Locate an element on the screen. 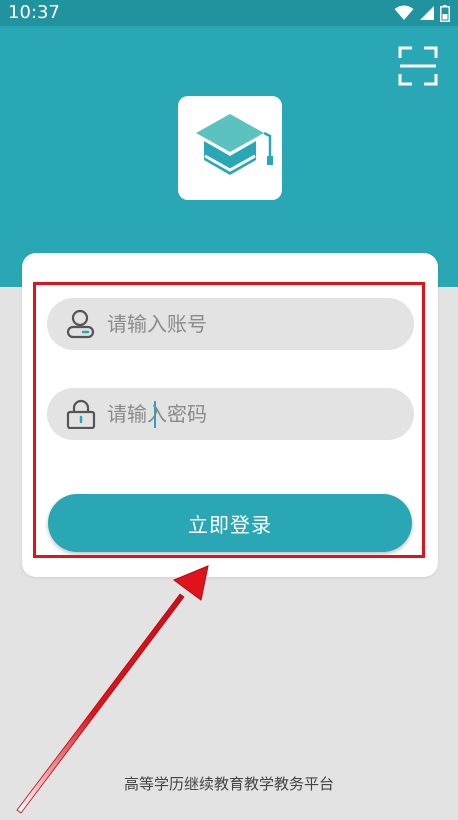 This screenshot has width=458, height=820. status-icons is located at coordinates (422, 13).